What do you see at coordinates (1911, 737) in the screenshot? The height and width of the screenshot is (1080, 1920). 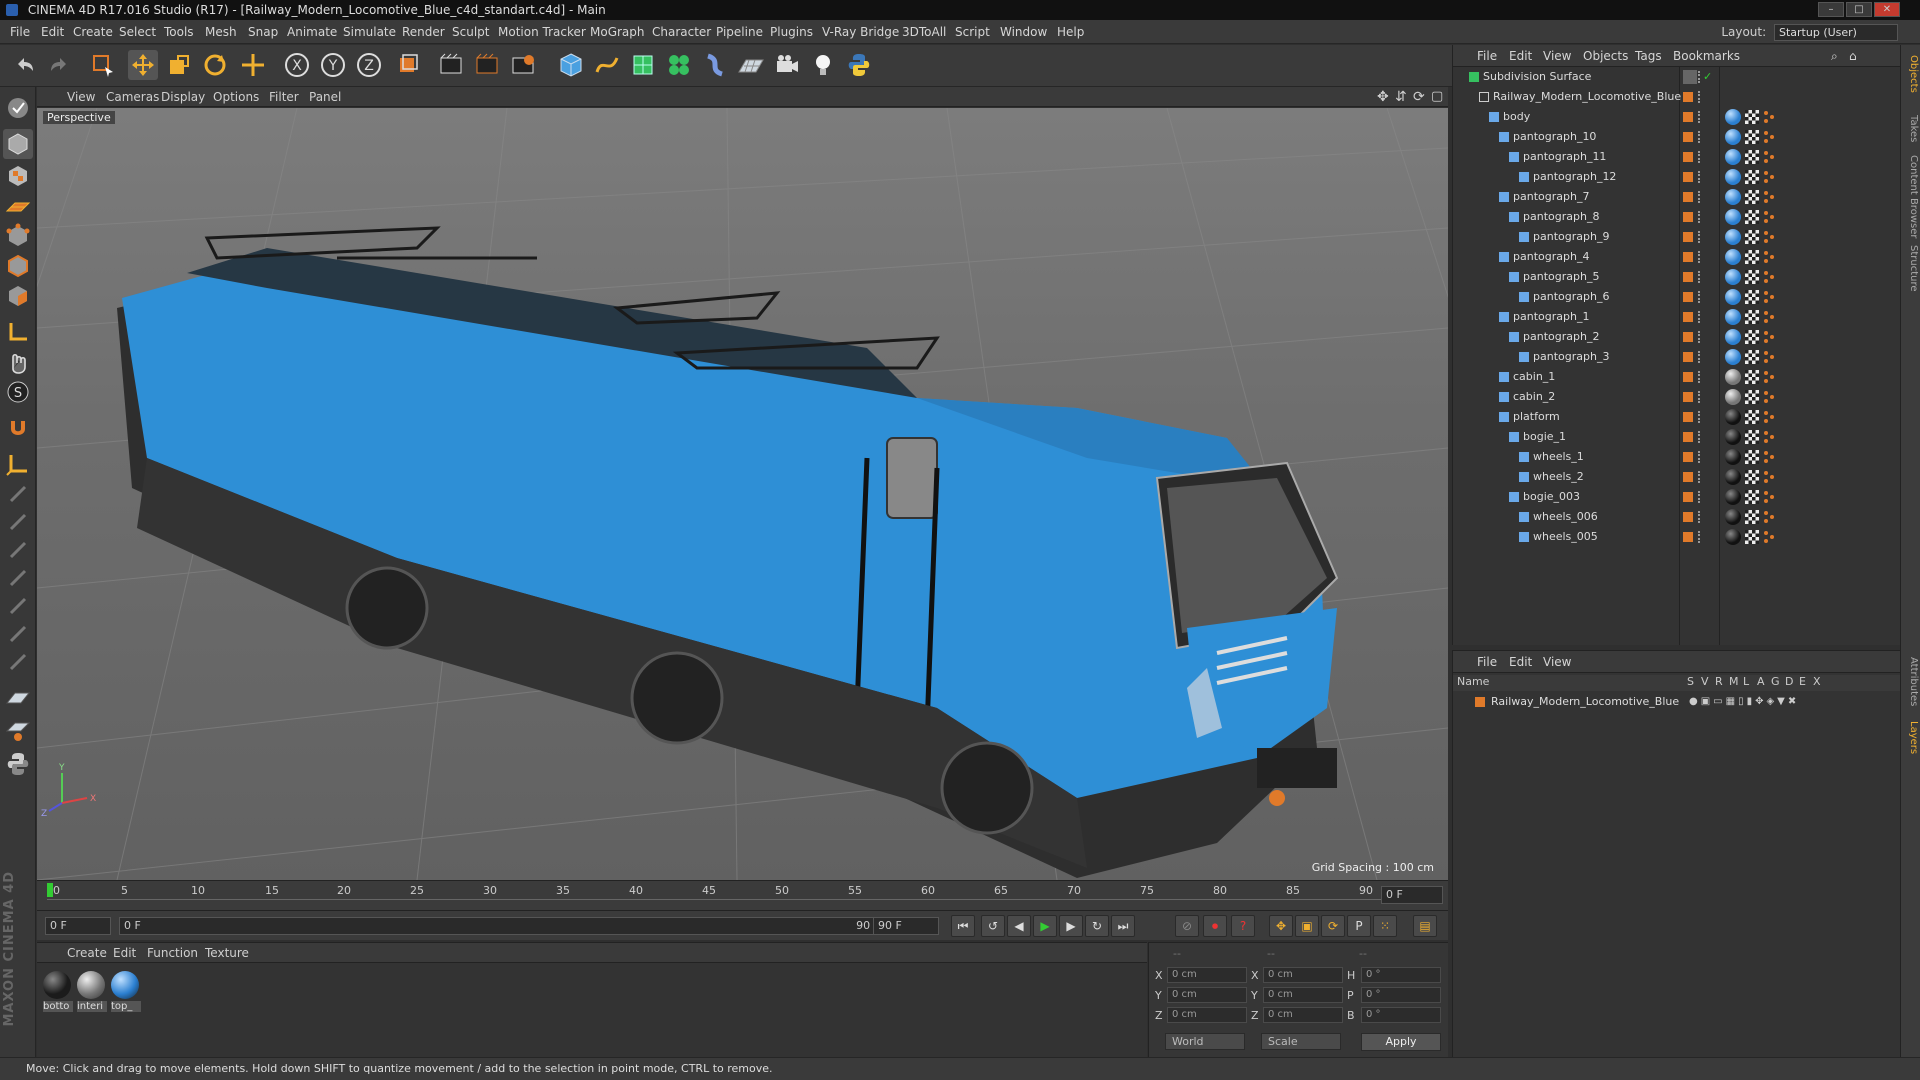 I see `tab-layers: Layers` at bounding box center [1911, 737].